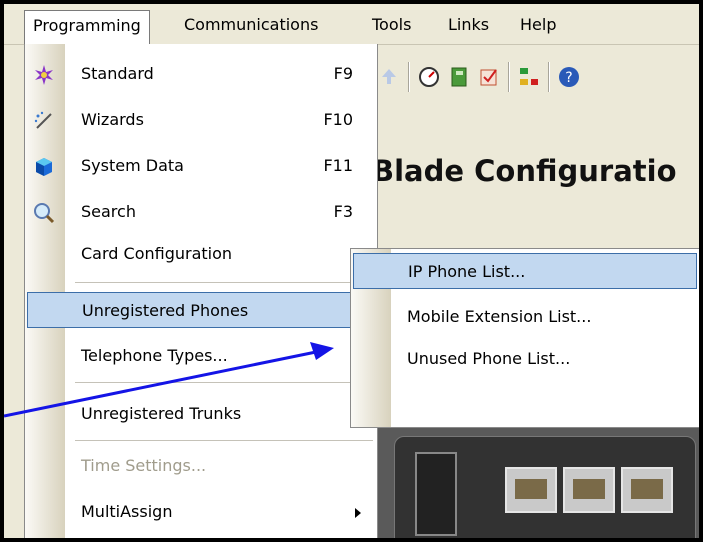 This screenshot has width=703, height=542. What do you see at coordinates (160, 384) in the screenshot?
I see `annotation-arrow-line` at bounding box center [160, 384].